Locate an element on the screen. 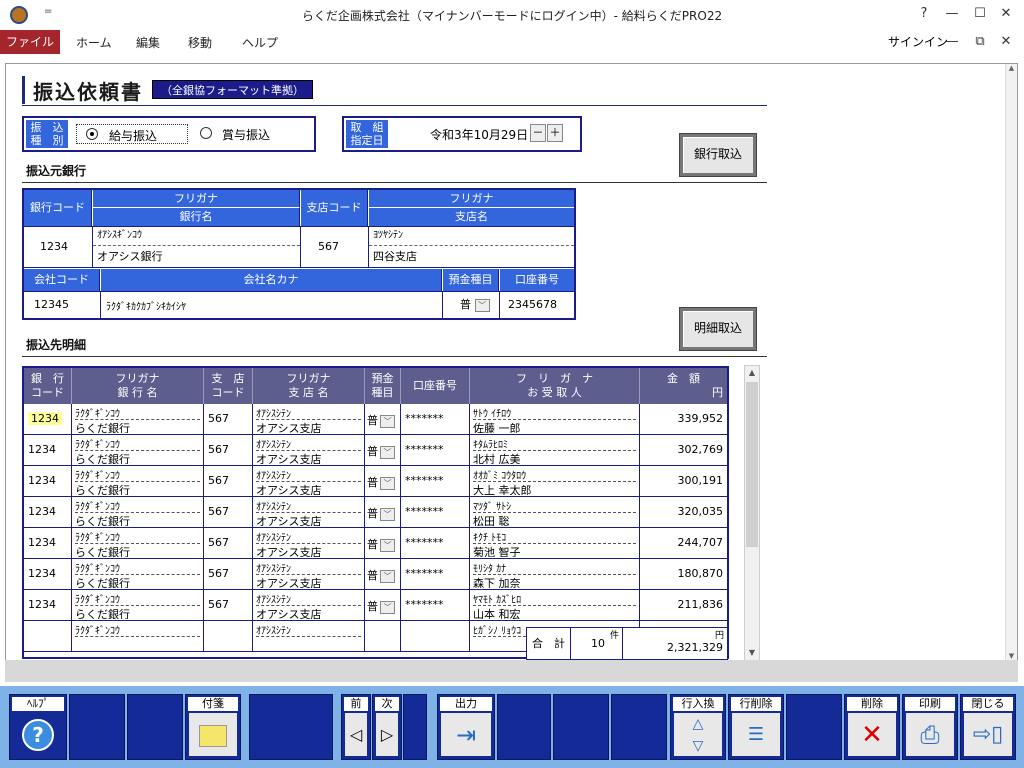 The image size is (1024, 768). next-button: 次 ▷ is located at coordinates (387, 727).